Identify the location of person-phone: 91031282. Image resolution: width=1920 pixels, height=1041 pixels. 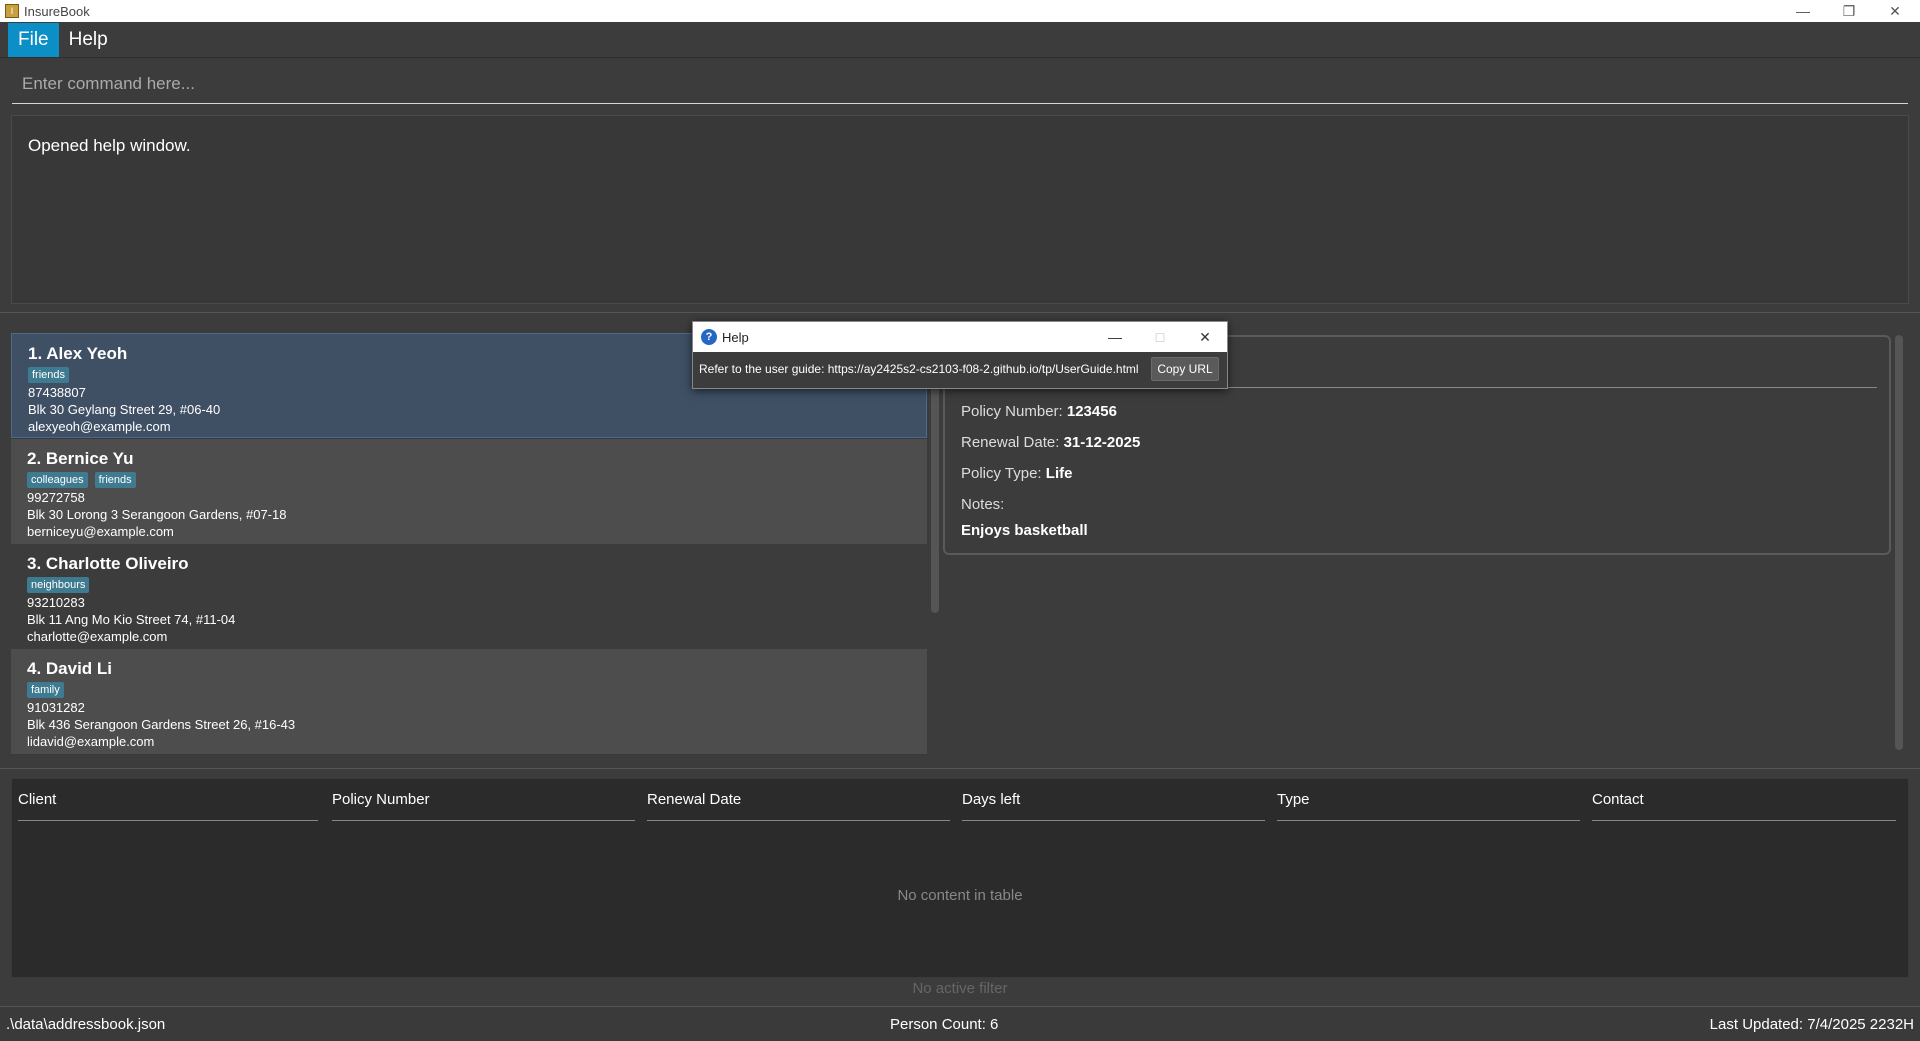
(56, 707).